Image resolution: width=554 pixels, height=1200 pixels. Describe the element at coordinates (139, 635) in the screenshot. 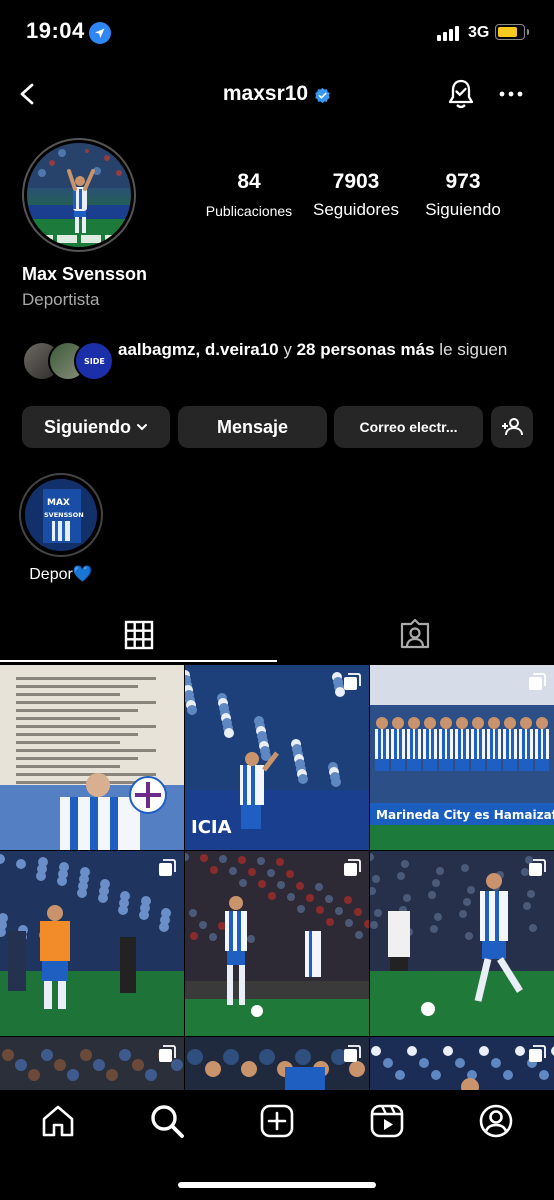

I see `grid-icon` at that location.